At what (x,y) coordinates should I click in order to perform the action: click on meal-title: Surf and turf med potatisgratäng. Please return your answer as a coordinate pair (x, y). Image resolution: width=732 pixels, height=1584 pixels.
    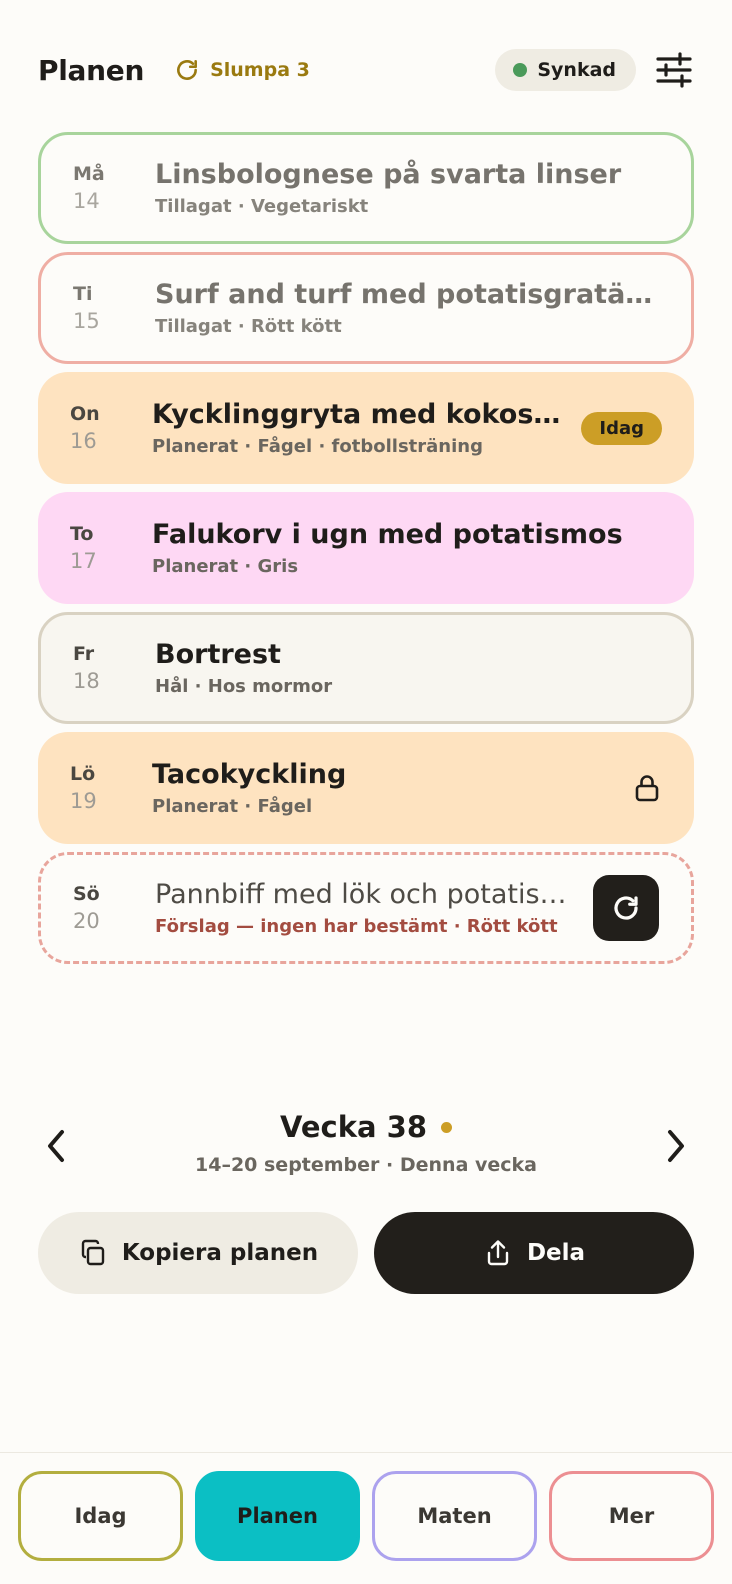
    Looking at the image, I should click on (407, 294).